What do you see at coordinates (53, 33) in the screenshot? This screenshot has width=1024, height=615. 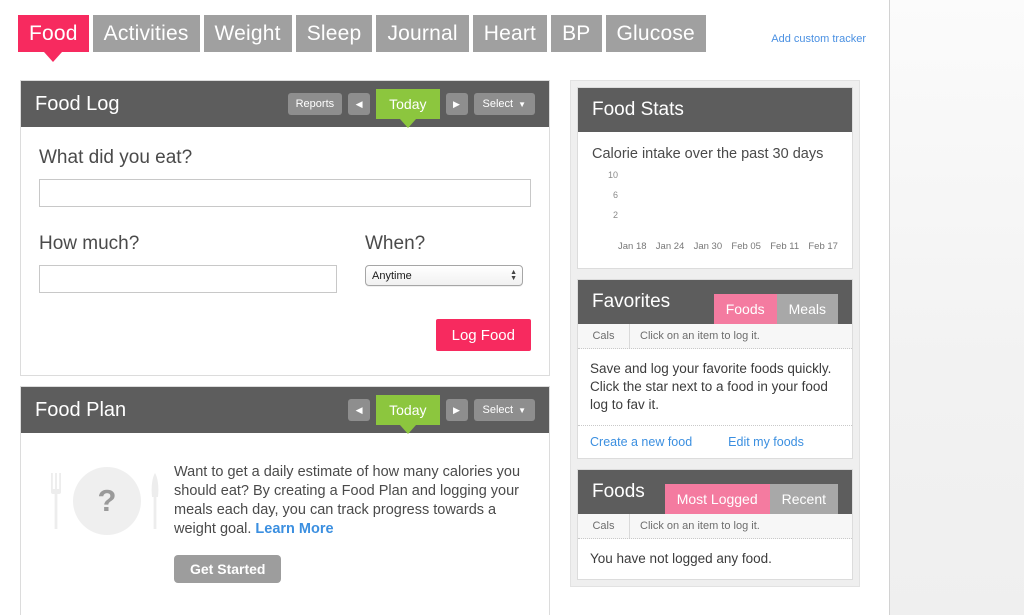 I see `tab-food-label: Food` at bounding box center [53, 33].